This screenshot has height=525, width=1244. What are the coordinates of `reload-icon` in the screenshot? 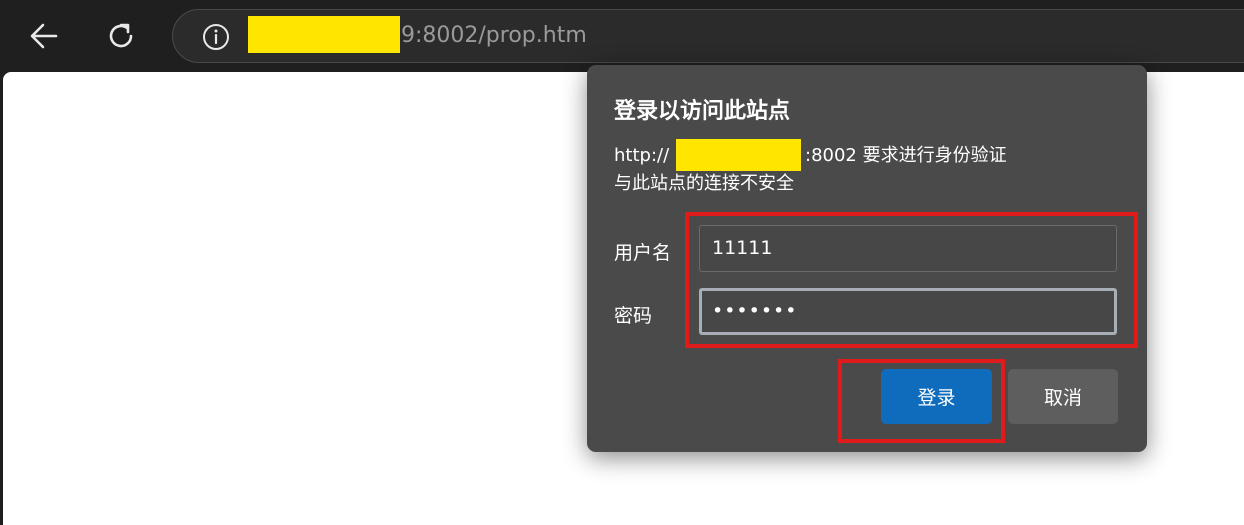 It's located at (121, 35).